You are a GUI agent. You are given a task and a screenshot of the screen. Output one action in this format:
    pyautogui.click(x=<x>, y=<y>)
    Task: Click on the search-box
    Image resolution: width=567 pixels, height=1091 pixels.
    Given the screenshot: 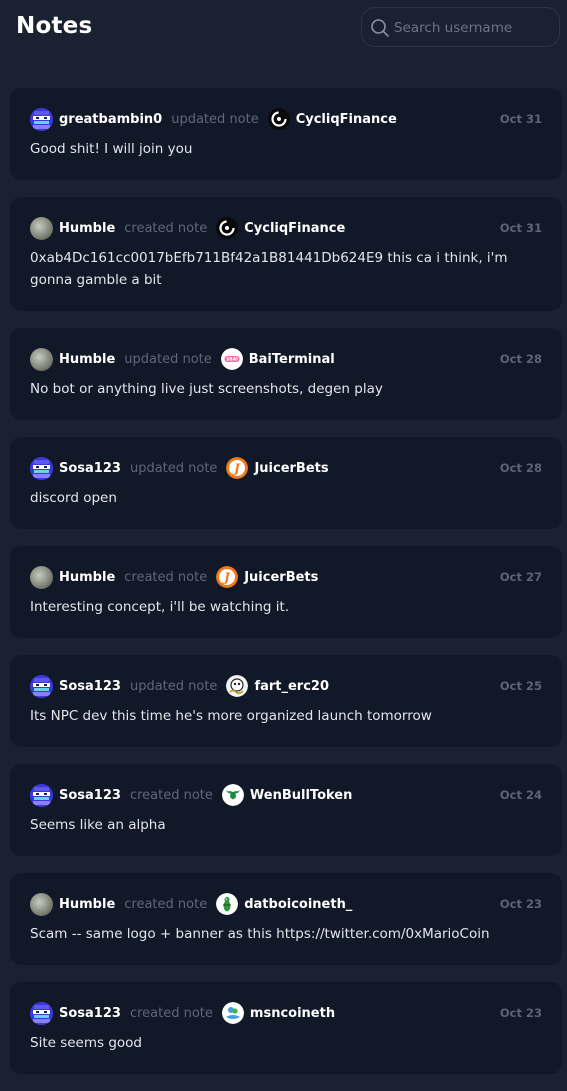 What is the action you would take?
    pyautogui.click(x=460, y=27)
    